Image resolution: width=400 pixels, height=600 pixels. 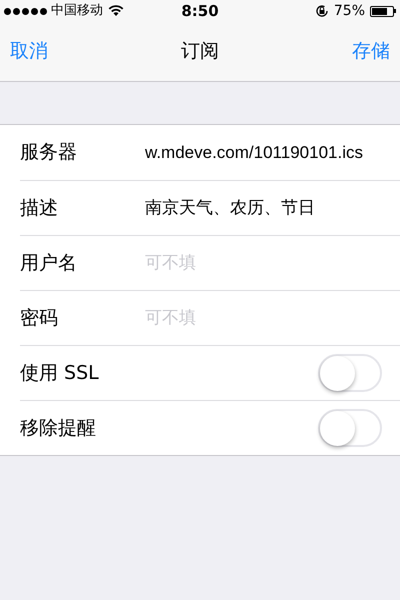 What do you see at coordinates (269, 208) in the screenshot?
I see `text-field: 南京天气、农历、节日` at bounding box center [269, 208].